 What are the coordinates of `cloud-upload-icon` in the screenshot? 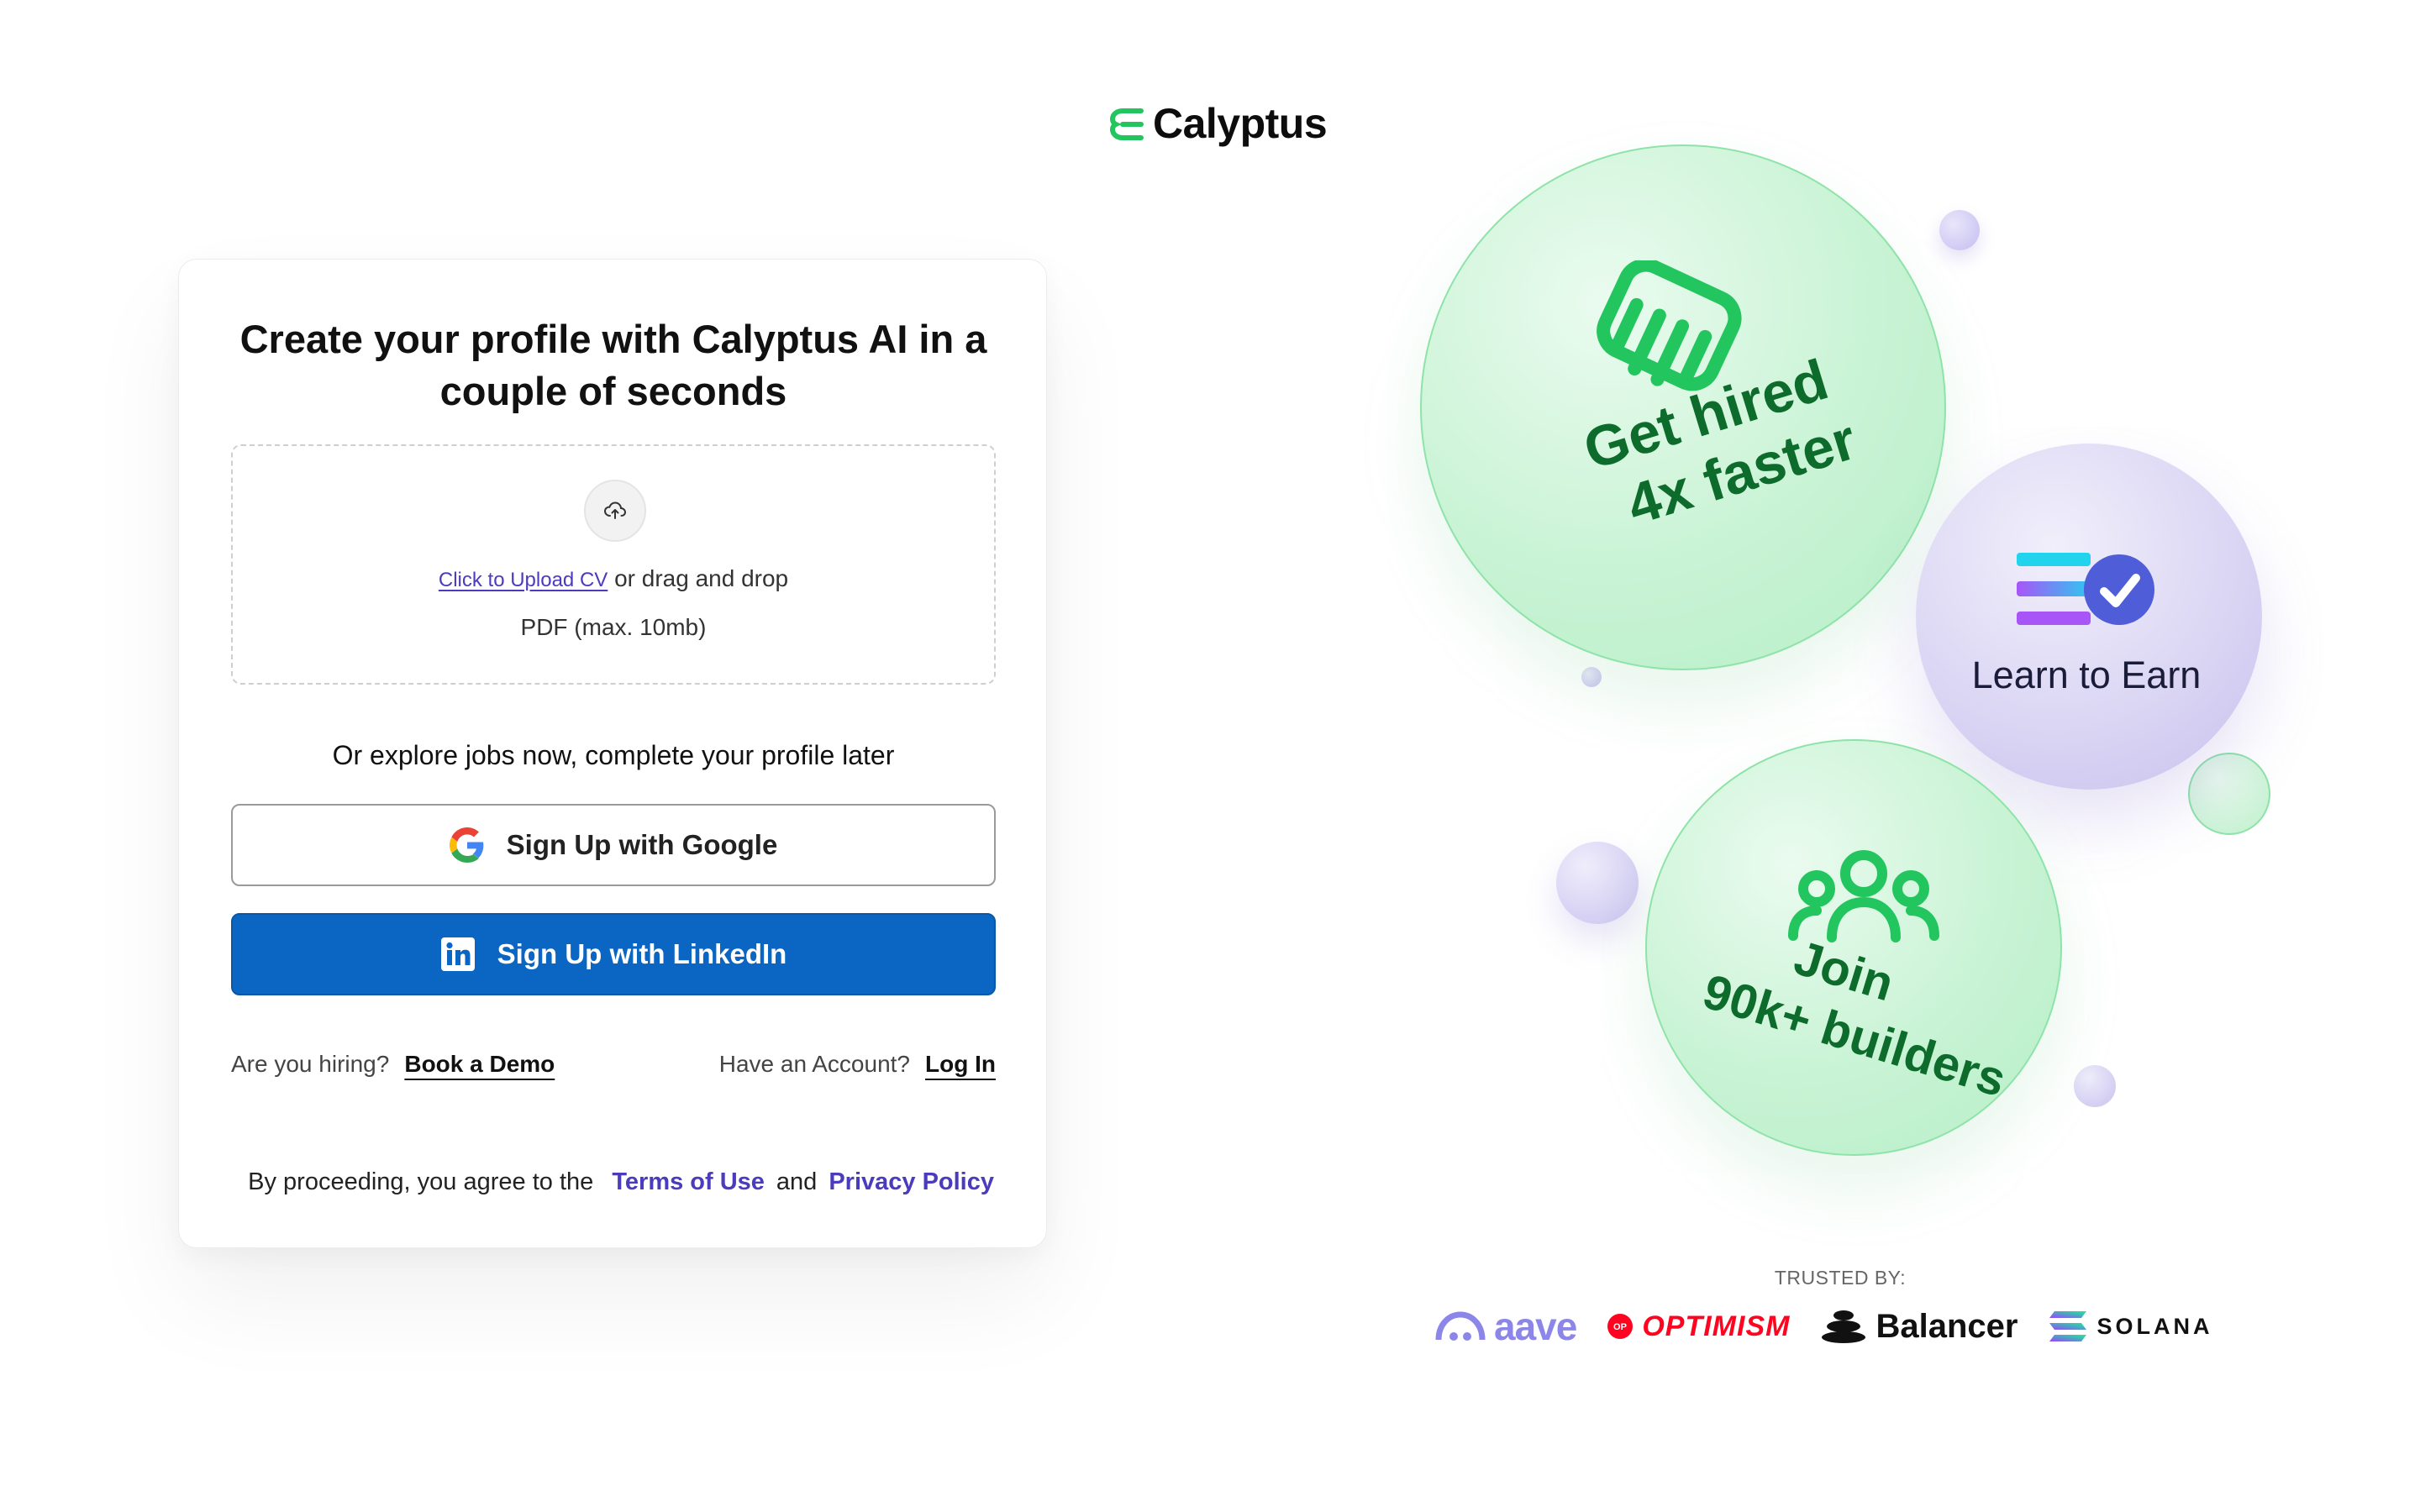 It's located at (615, 510).